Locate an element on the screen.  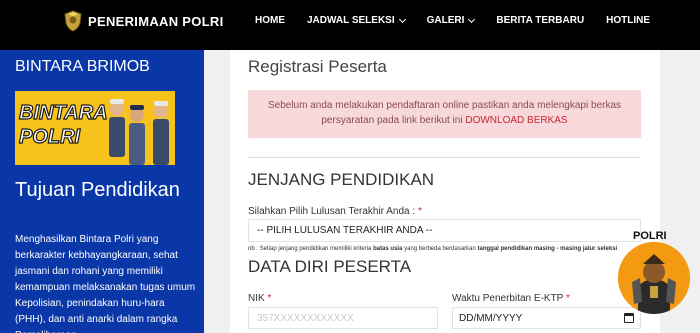
nav-galeri: GALERI is located at coordinates (451, 20).